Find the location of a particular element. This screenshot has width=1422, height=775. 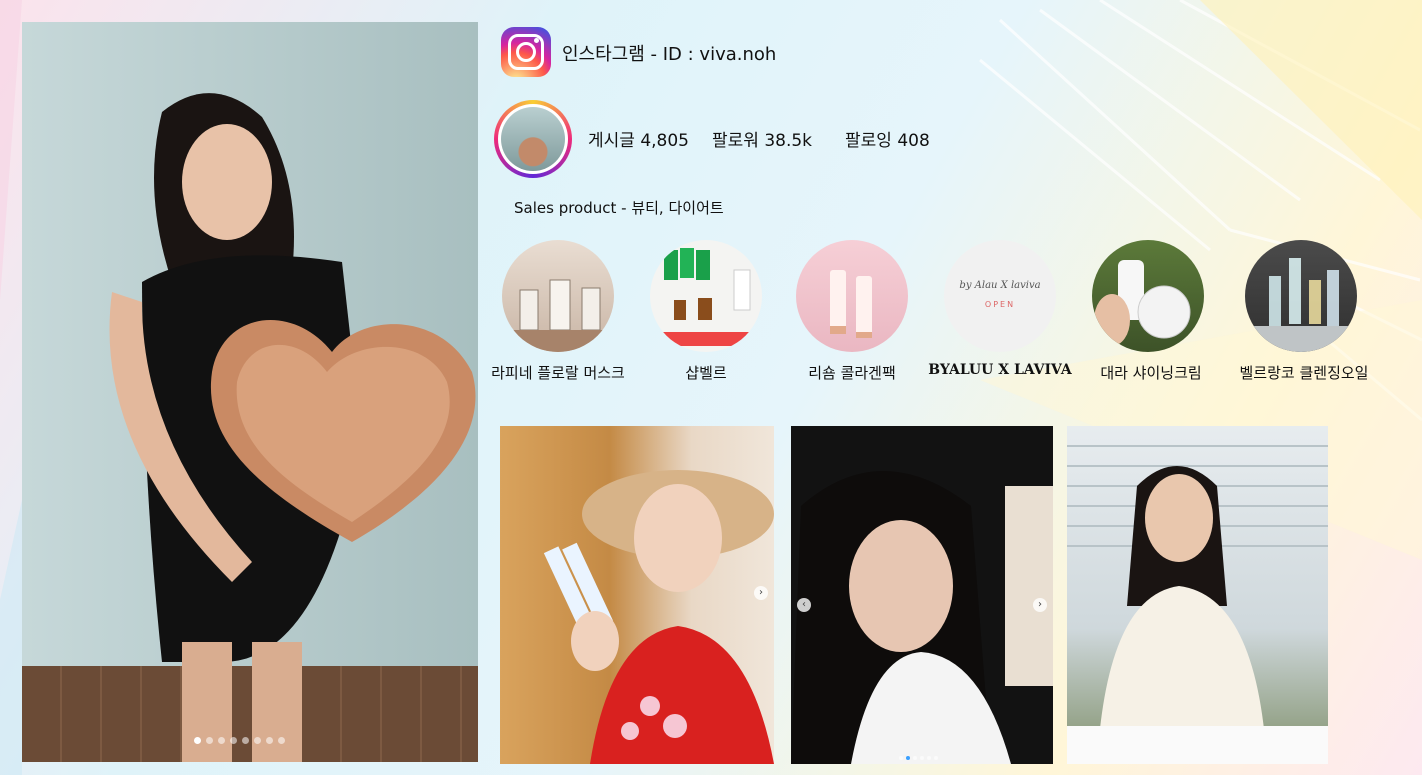

post-thumbnail-2: ‹ › is located at coordinates (922, 595).